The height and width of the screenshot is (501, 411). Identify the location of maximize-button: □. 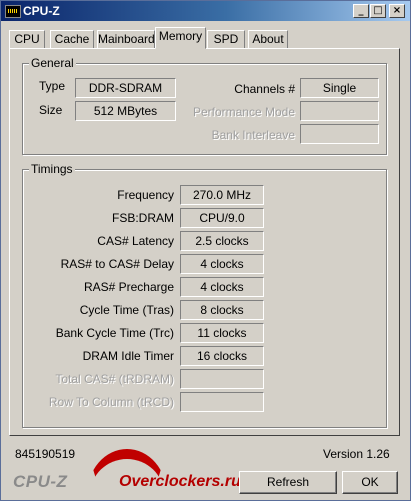
(378, 11).